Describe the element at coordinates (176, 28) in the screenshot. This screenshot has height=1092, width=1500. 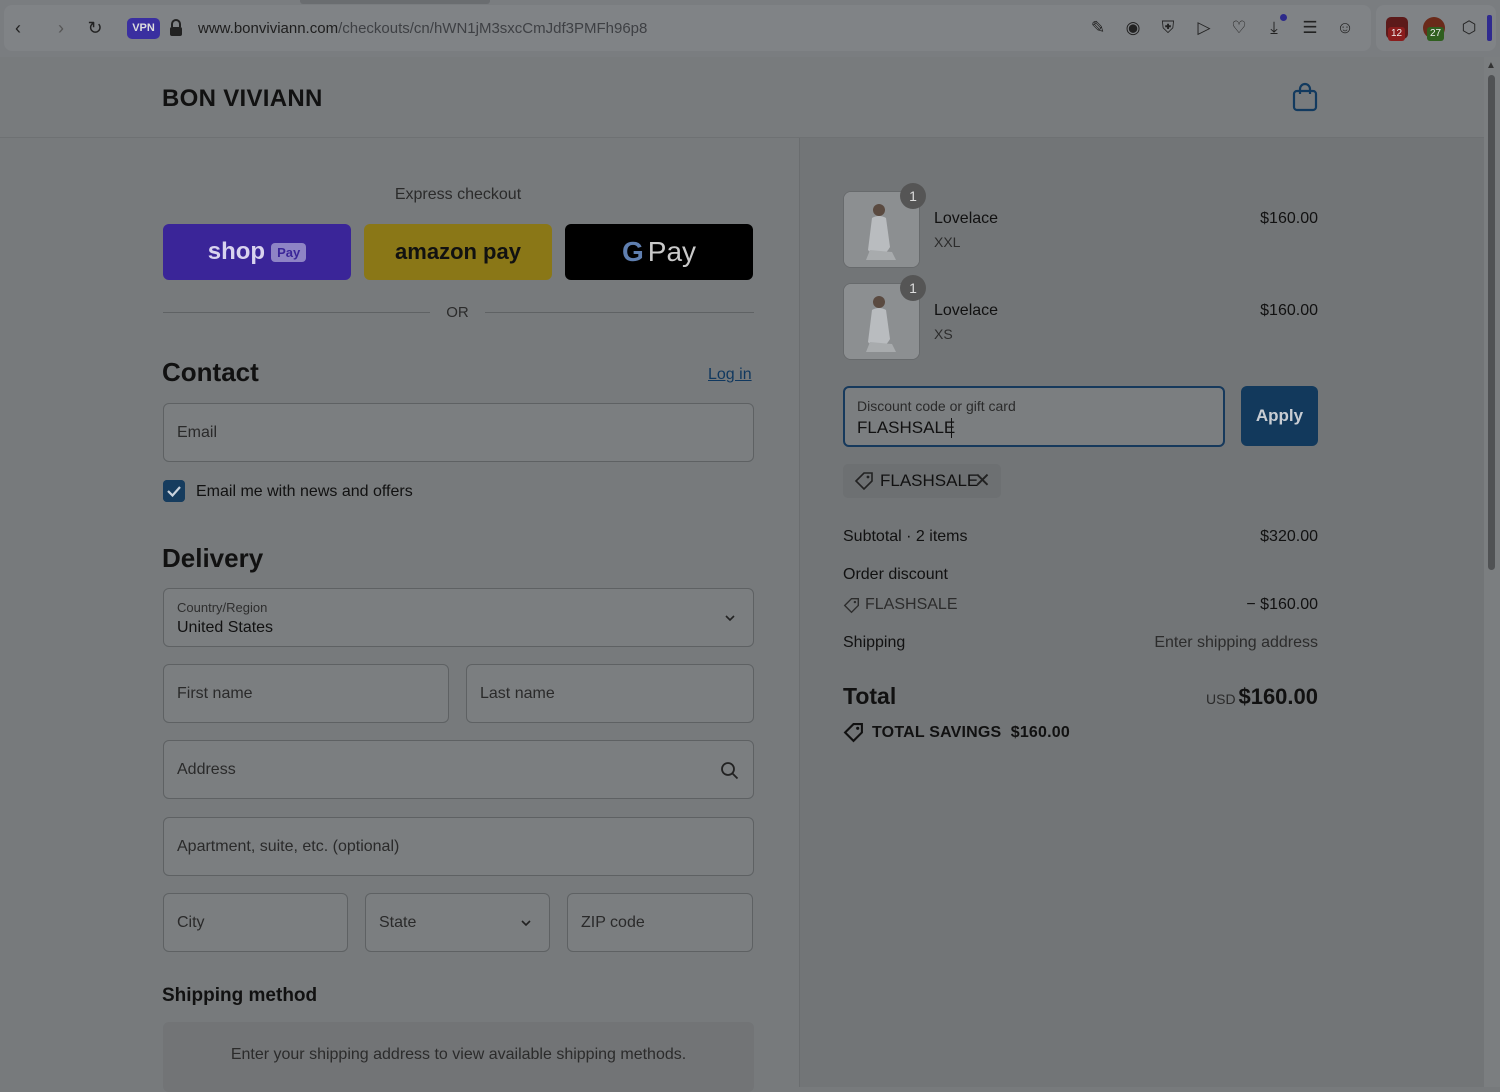
I see `lock-icon` at that location.